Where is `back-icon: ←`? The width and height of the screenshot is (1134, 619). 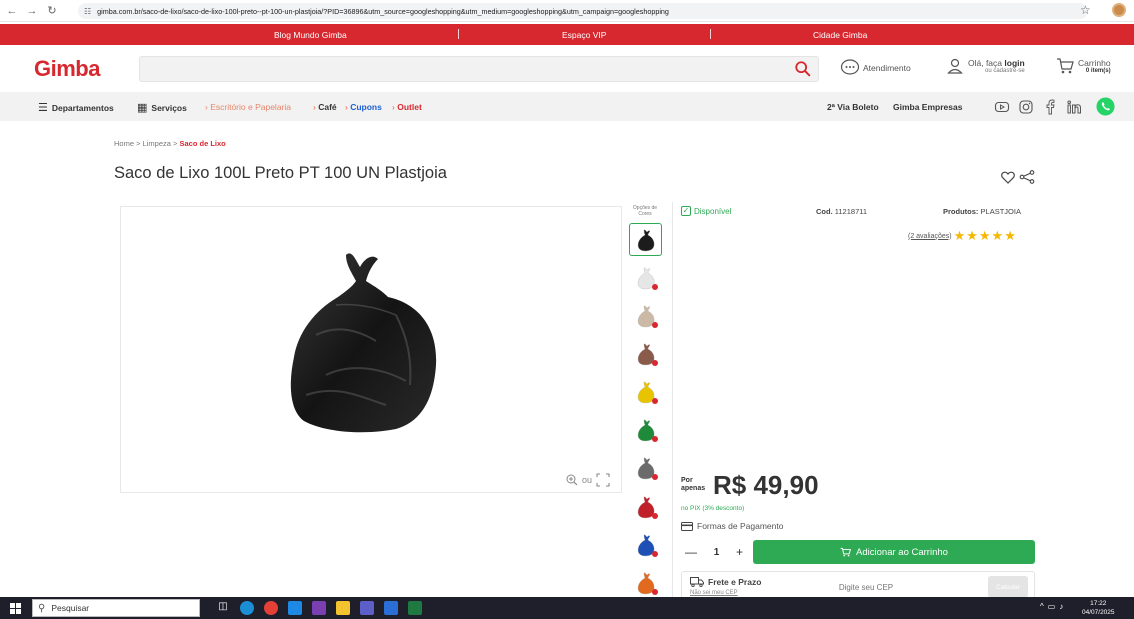 back-icon: ← is located at coordinates (12, 11).